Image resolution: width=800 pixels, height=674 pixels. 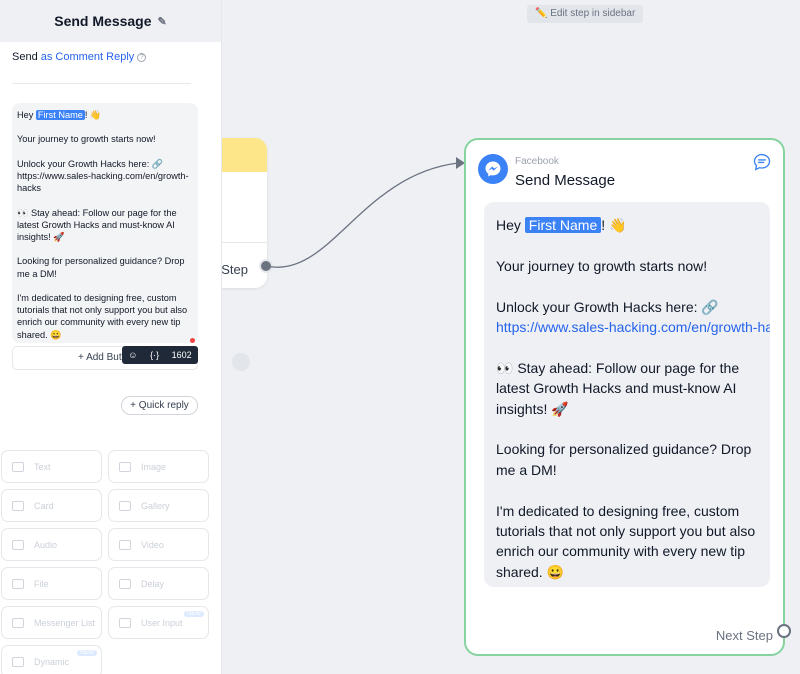 I want to click on video-icon, so click(x=125, y=544).